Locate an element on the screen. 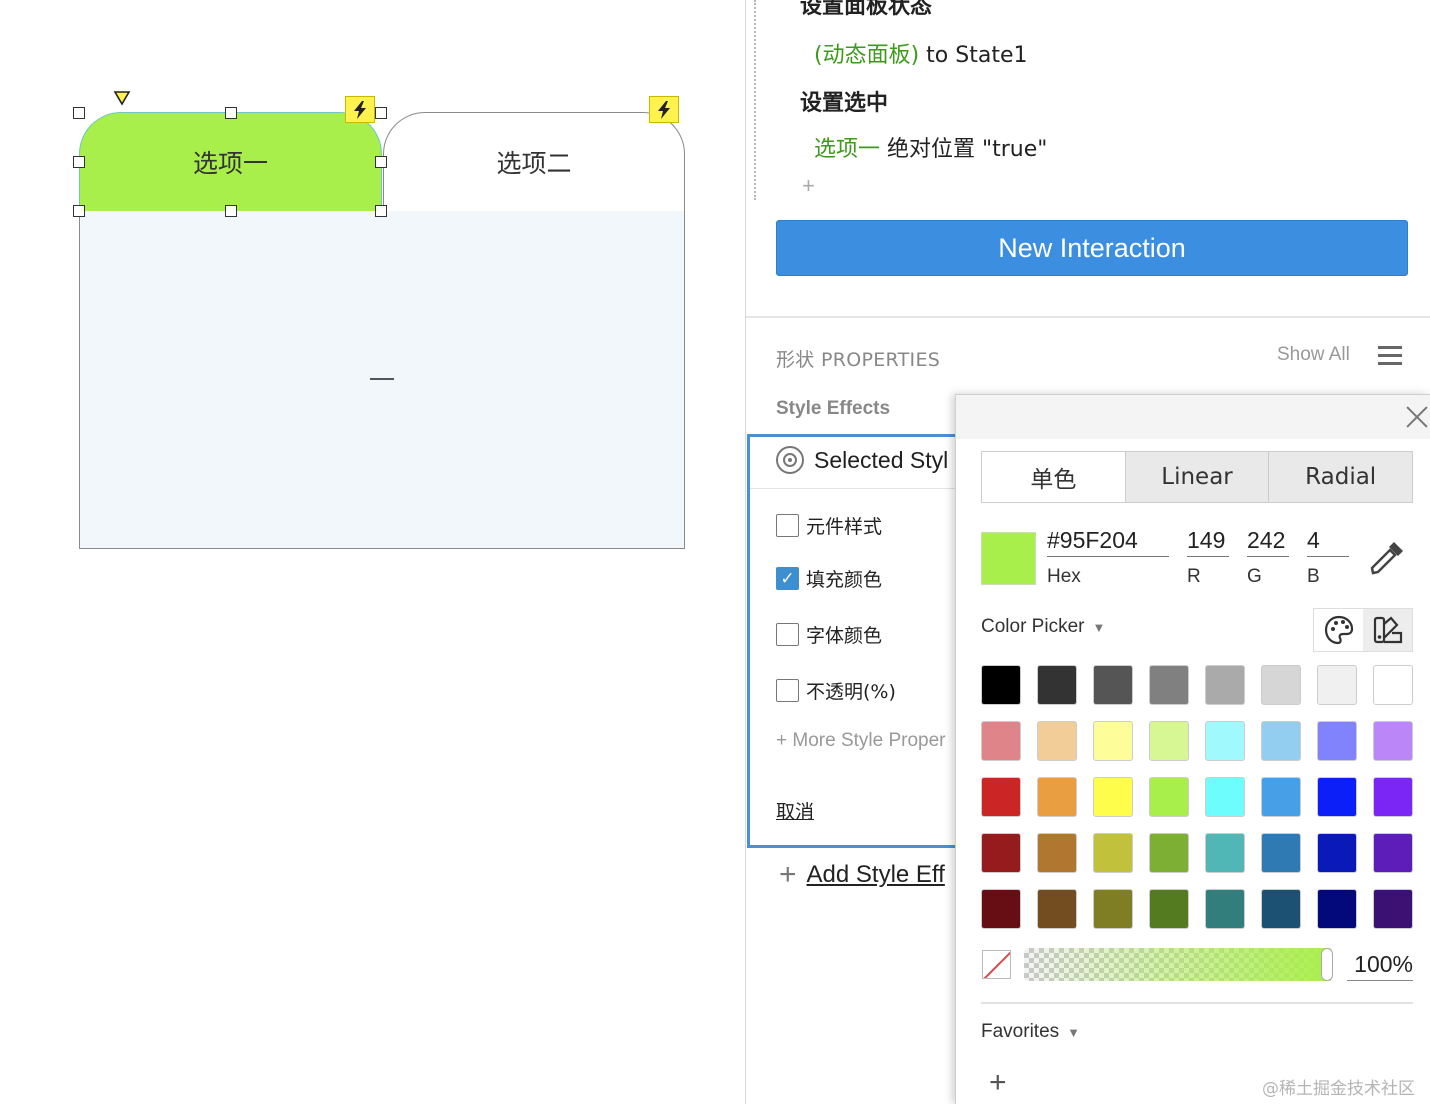 The image size is (1430, 1104). tab-option-1: 选项一 is located at coordinates (230, 161).